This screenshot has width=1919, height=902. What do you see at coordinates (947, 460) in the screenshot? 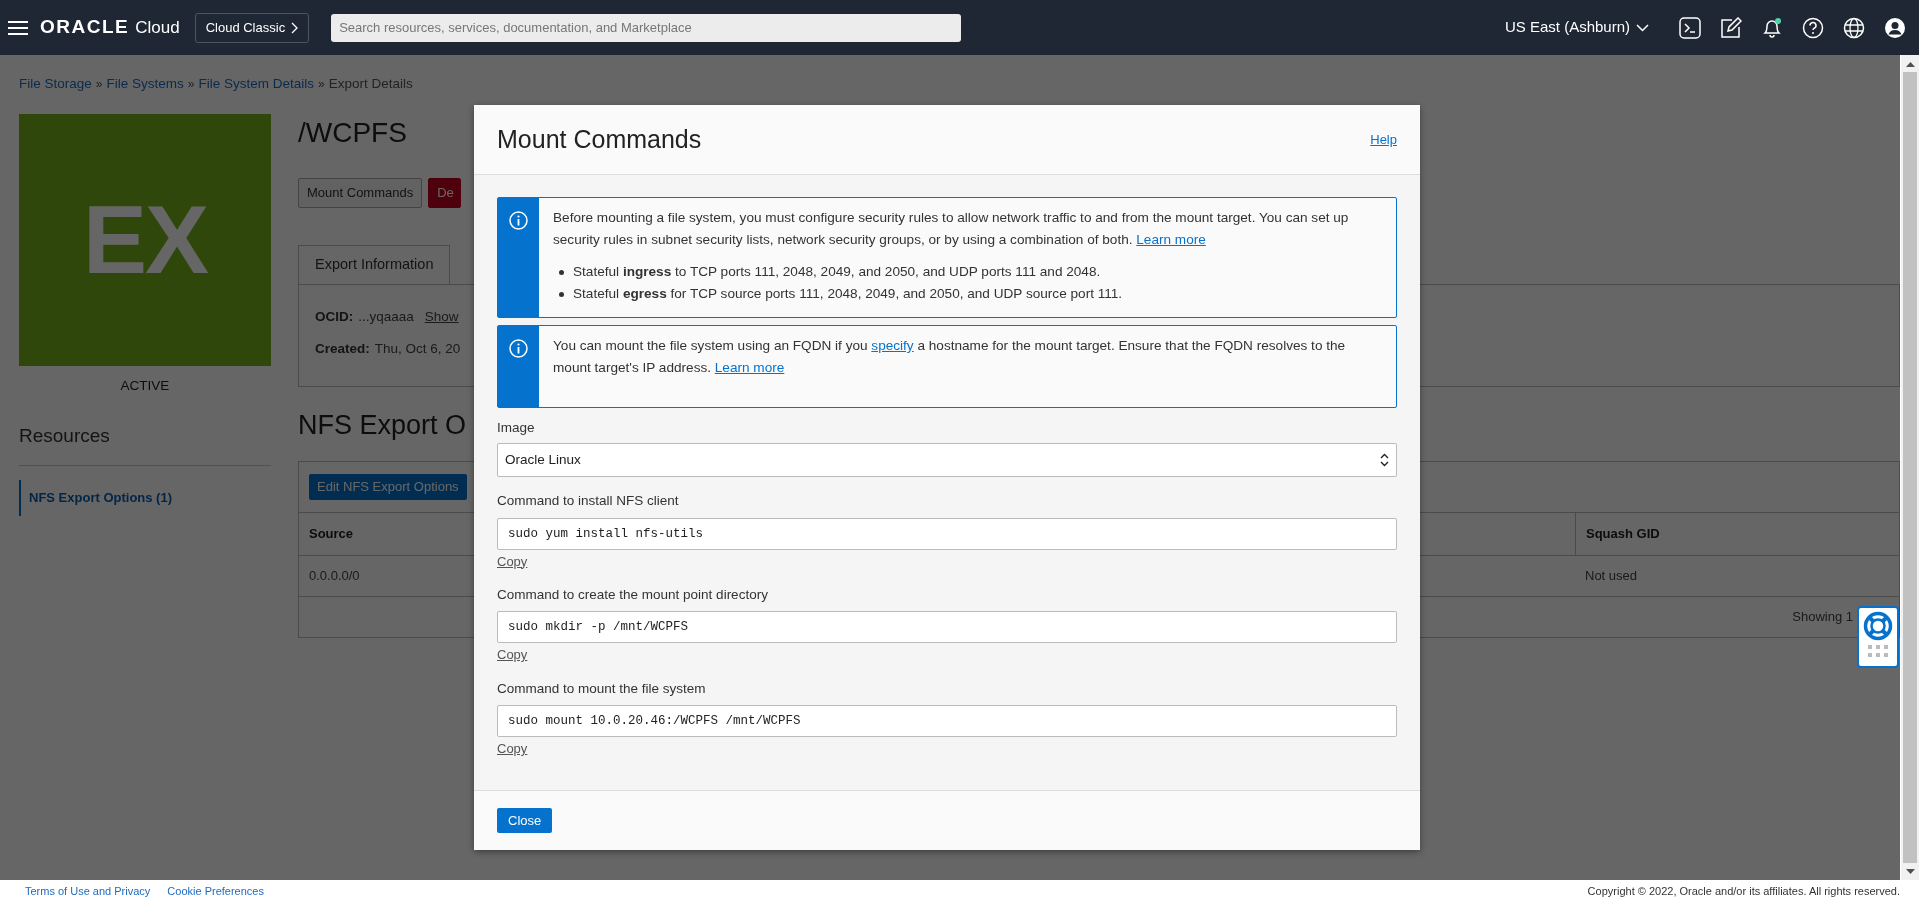
I see `image-select: Oracle Linux` at bounding box center [947, 460].